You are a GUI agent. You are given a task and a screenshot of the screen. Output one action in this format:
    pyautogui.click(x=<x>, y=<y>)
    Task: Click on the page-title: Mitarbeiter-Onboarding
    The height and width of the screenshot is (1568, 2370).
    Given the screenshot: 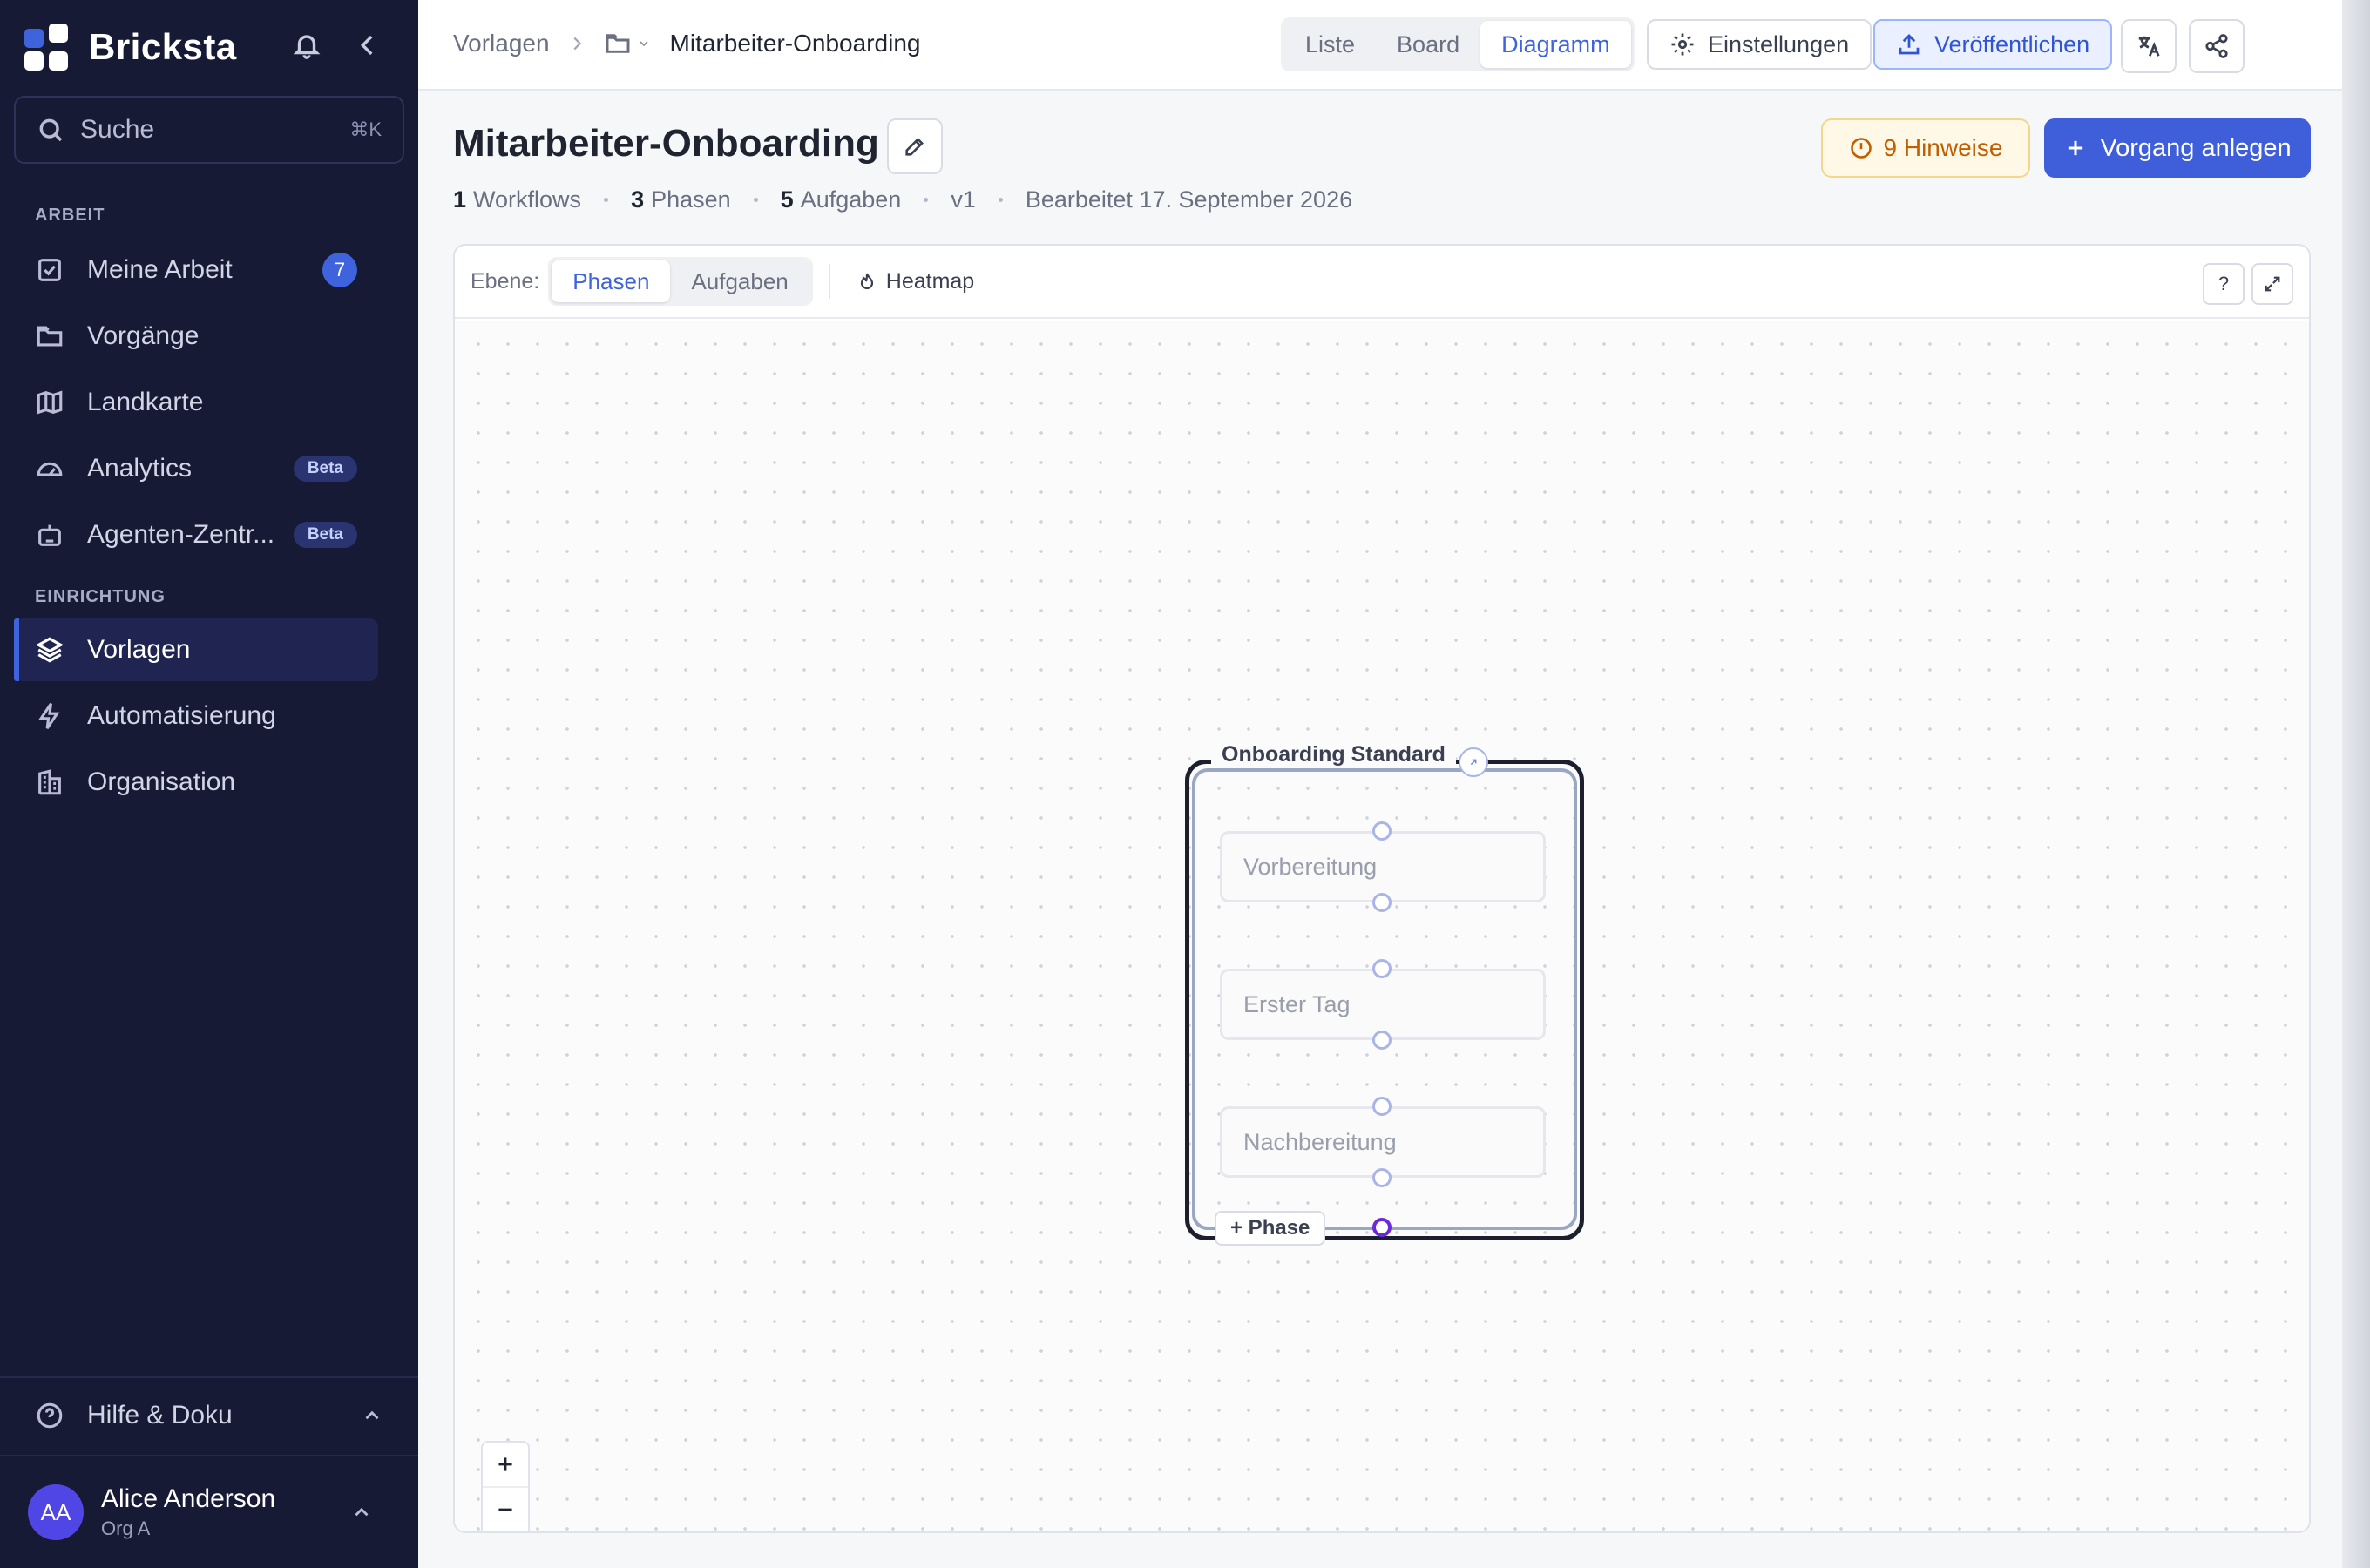 What is the action you would take?
    pyautogui.click(x=666, y=143)
    